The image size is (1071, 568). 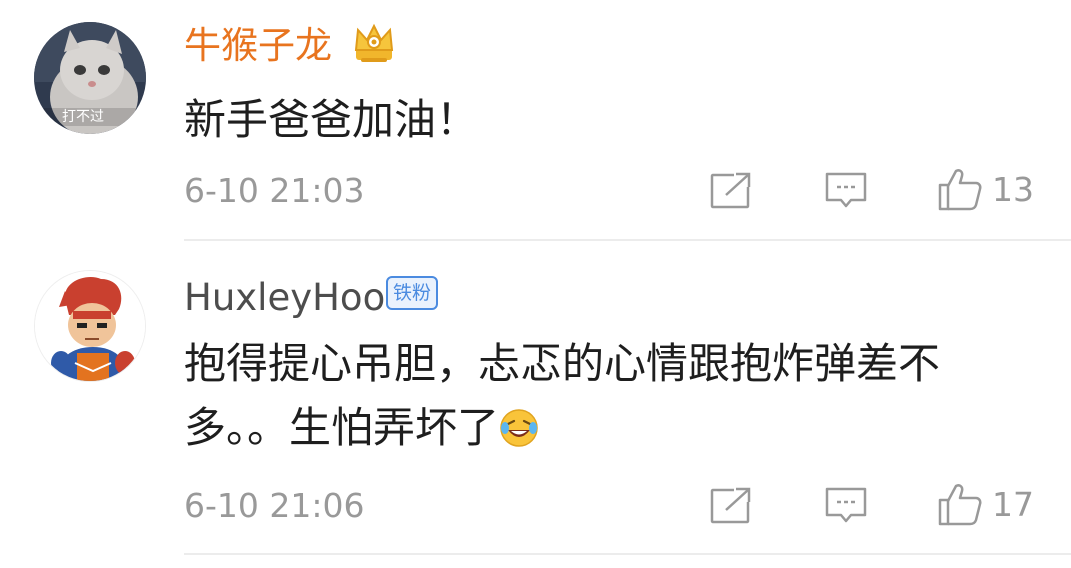 What do you see at coordinates (627, 554) in the screenshot?
I see `divider` at bounding box center [627, 554].